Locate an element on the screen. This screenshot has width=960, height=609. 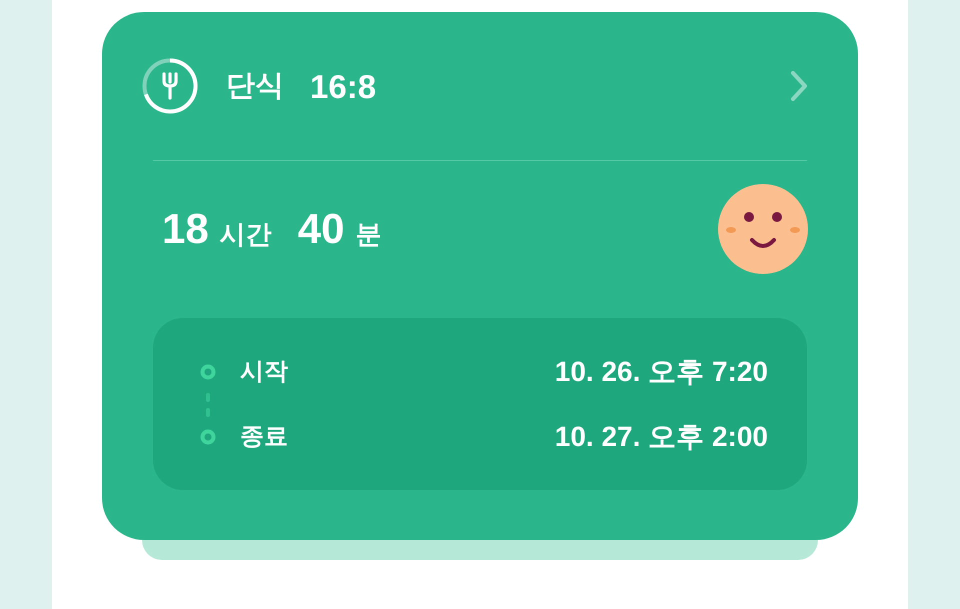
minutes-unit: 분 is located at coordinates (368, 234).